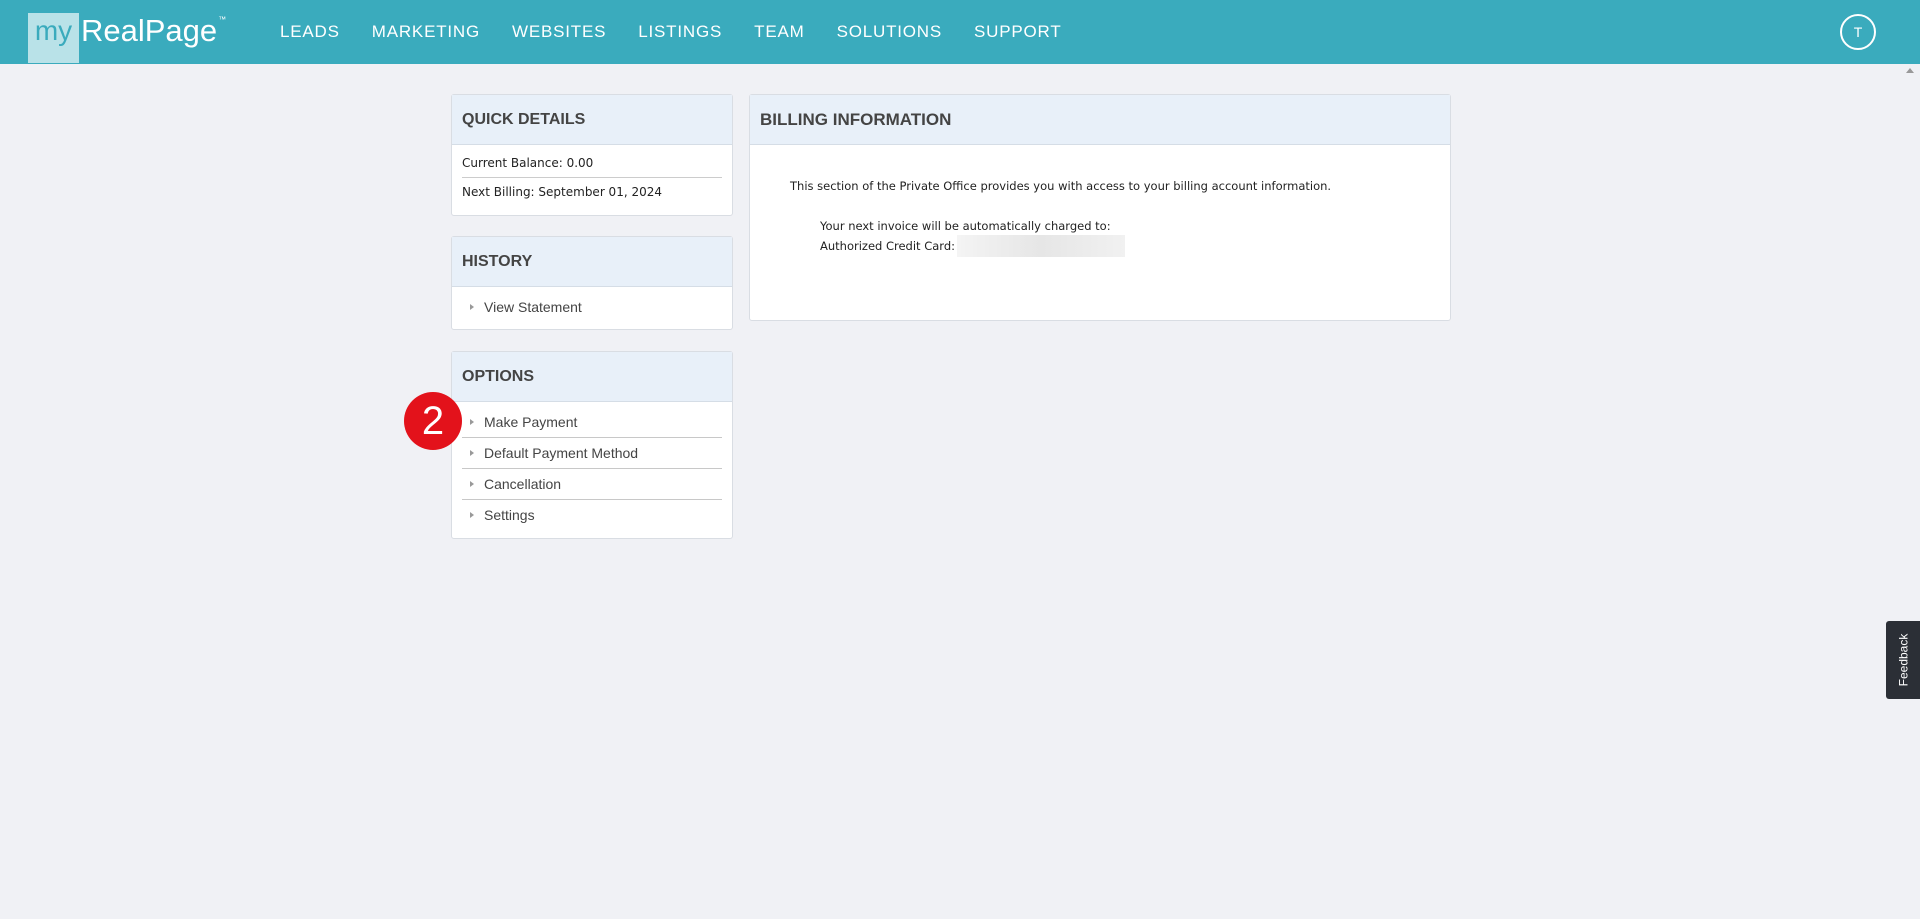 This screenshot has width=1920, height=919. I want to click on logo-my-mark: my, so click(53, 38).